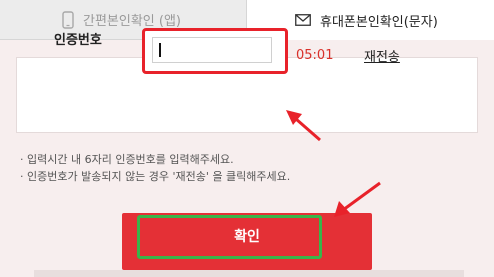 The width and height of the screenshot is (494, 277). Describe the element at coordinates (249, 273) in the screenshot. I see `bottom-divider` at that location.